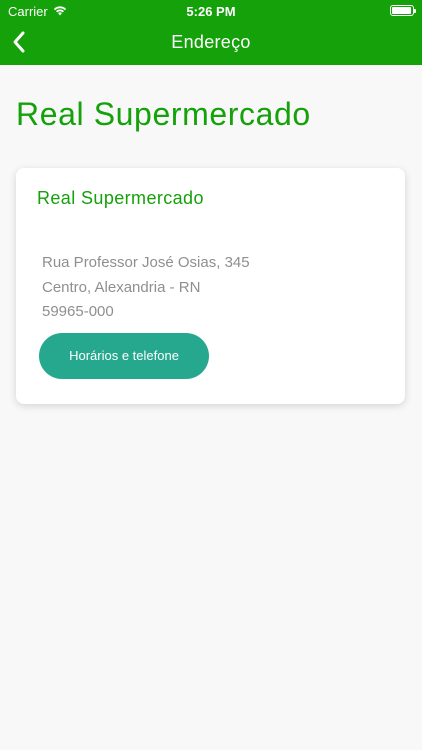 This screenshot has width=422, height=750. What do you see at coordinates (78, 311) in the screenshot?
I see `postal-code: 59965-000` at bounding box center [78, 311].